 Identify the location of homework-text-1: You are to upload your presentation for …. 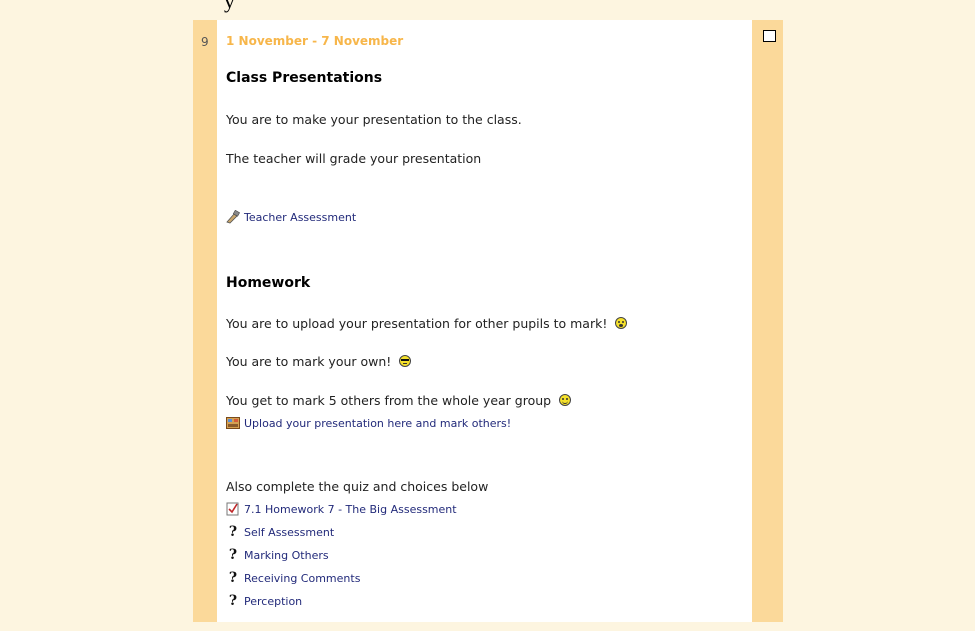
(427, 323).